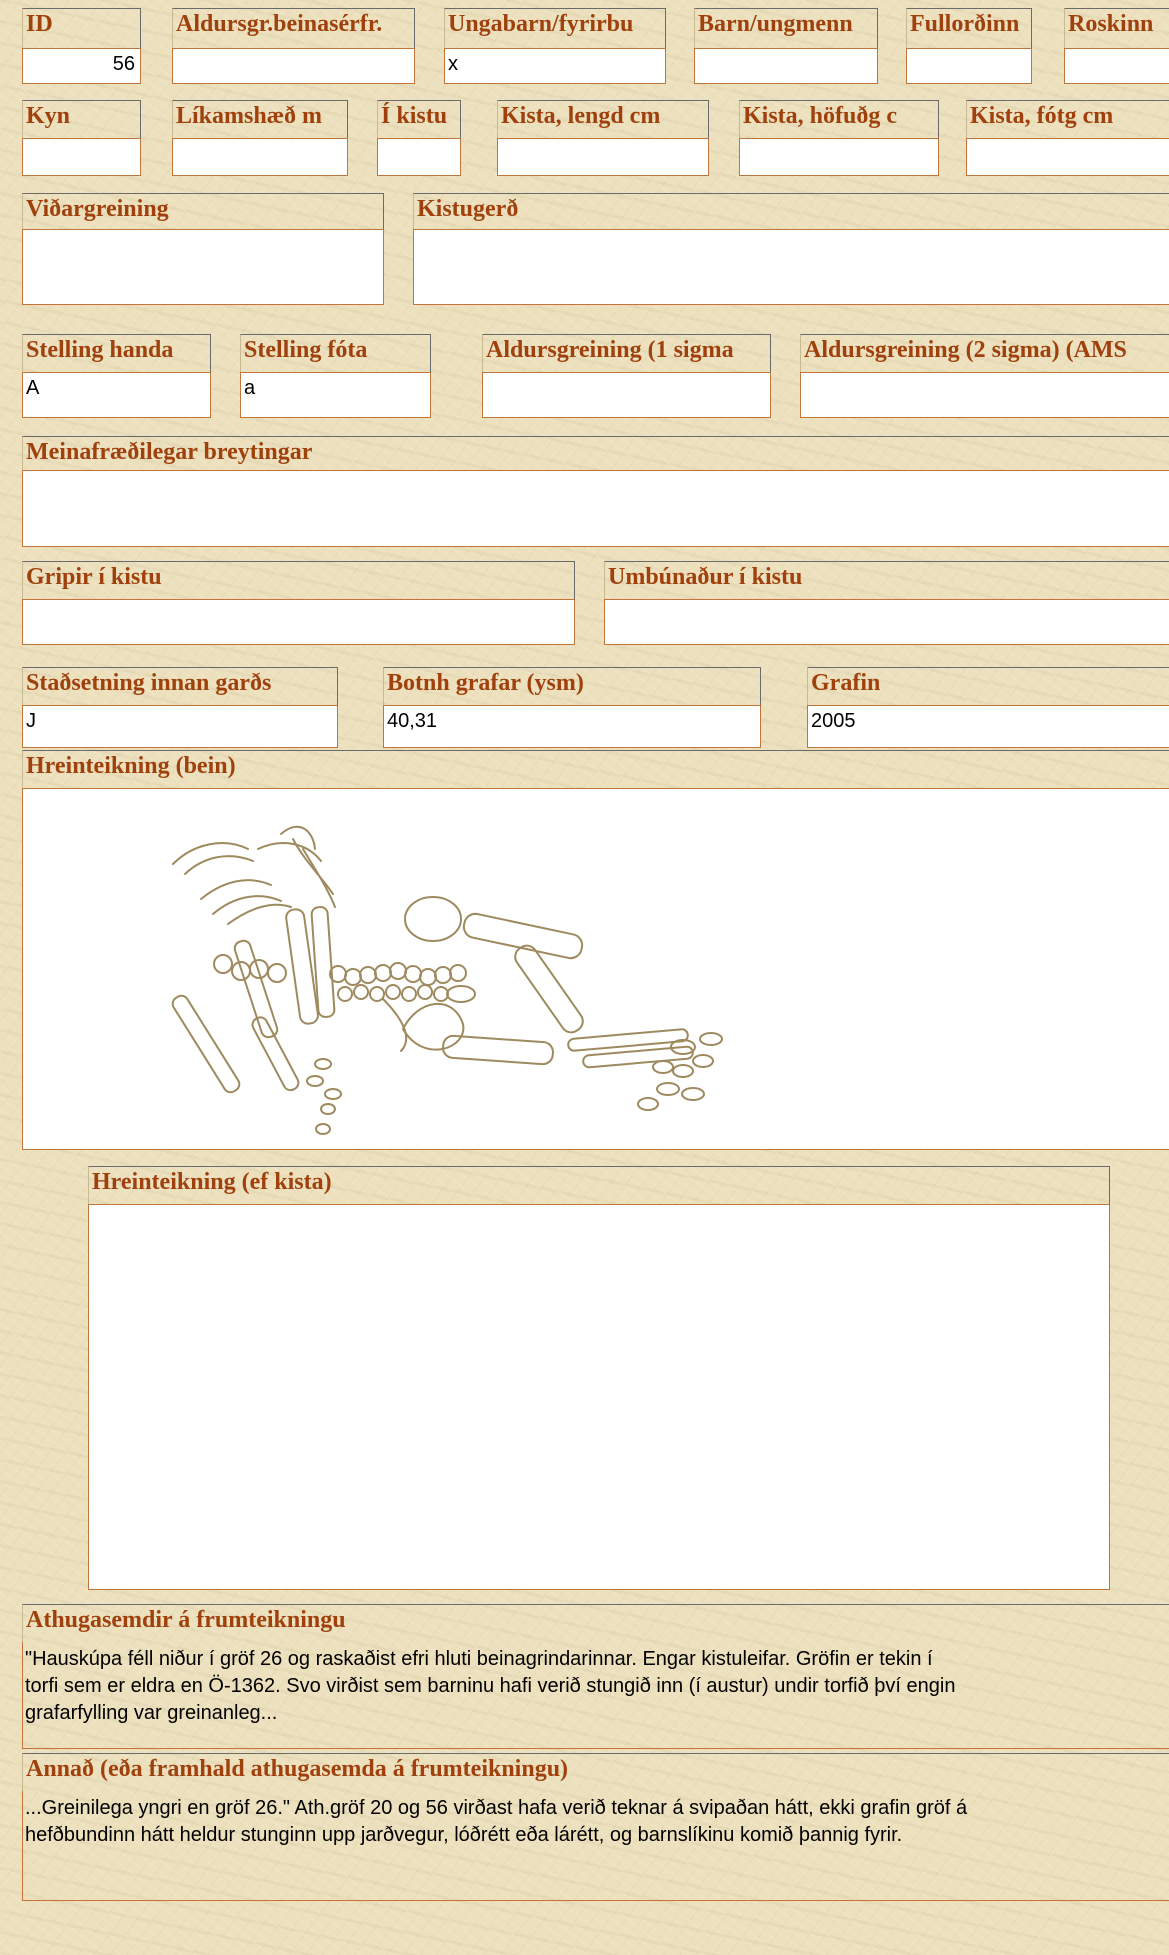  Describe the element at coordinates (984, 395) in the screenshot. I see `aldursgreining-2-field` at that location.